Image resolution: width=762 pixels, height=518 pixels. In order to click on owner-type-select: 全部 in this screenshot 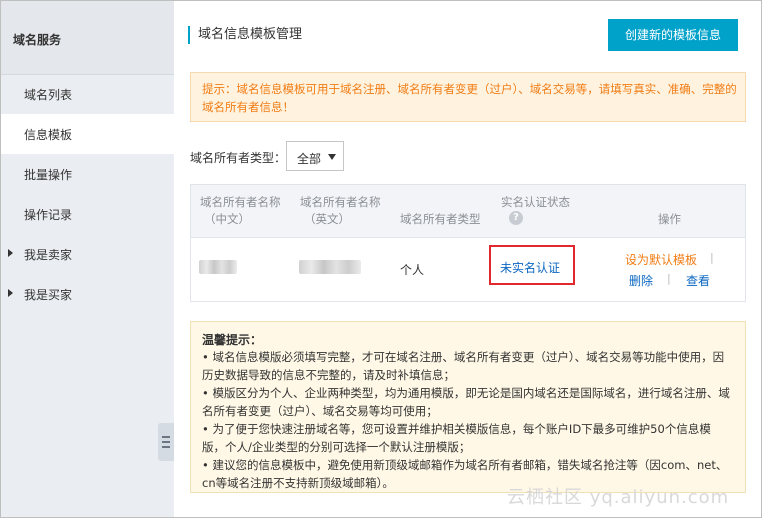, I will do `click(315, 156)`.